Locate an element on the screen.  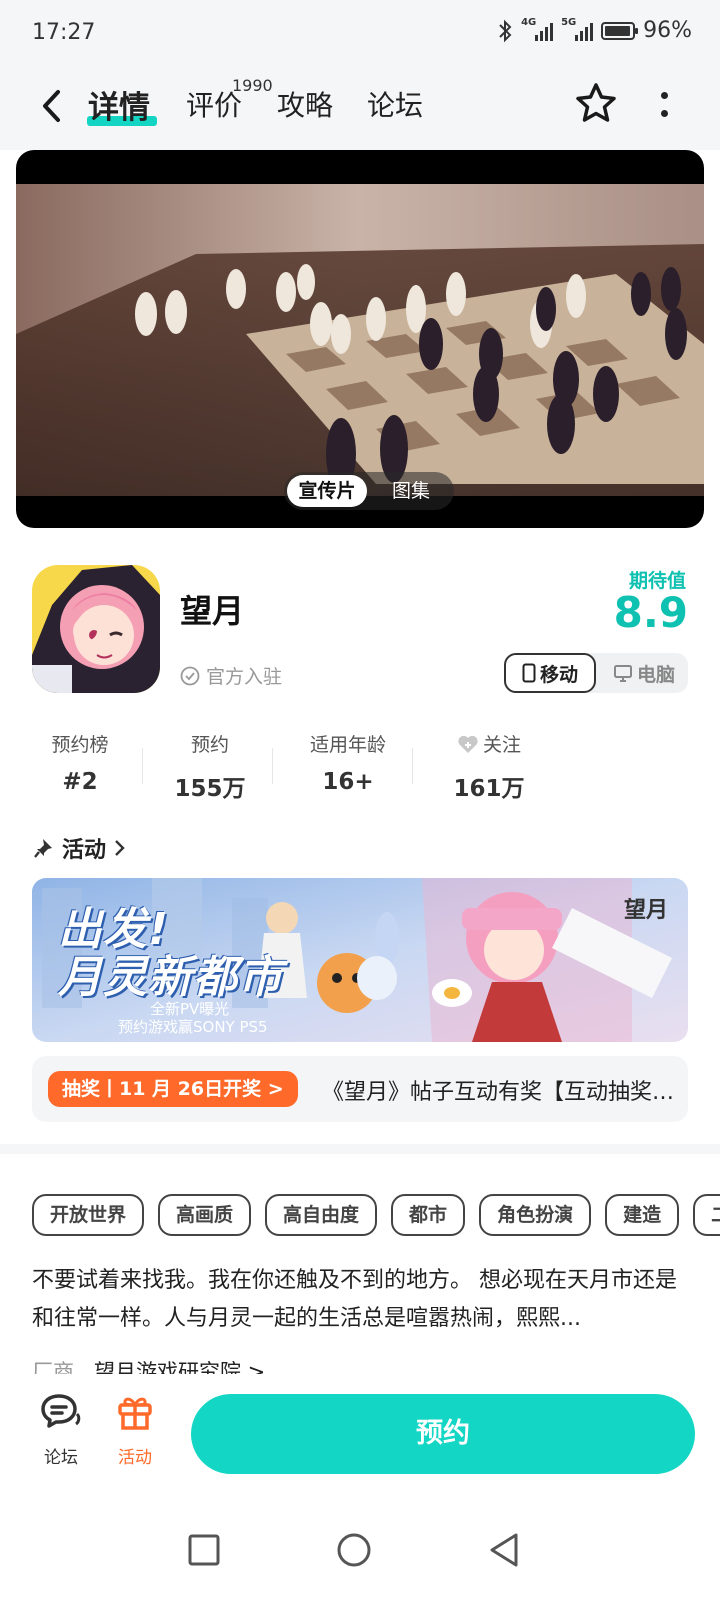
developer-row: 厂商 望月游戏研究院 > is located at coordinates (148, 1365).